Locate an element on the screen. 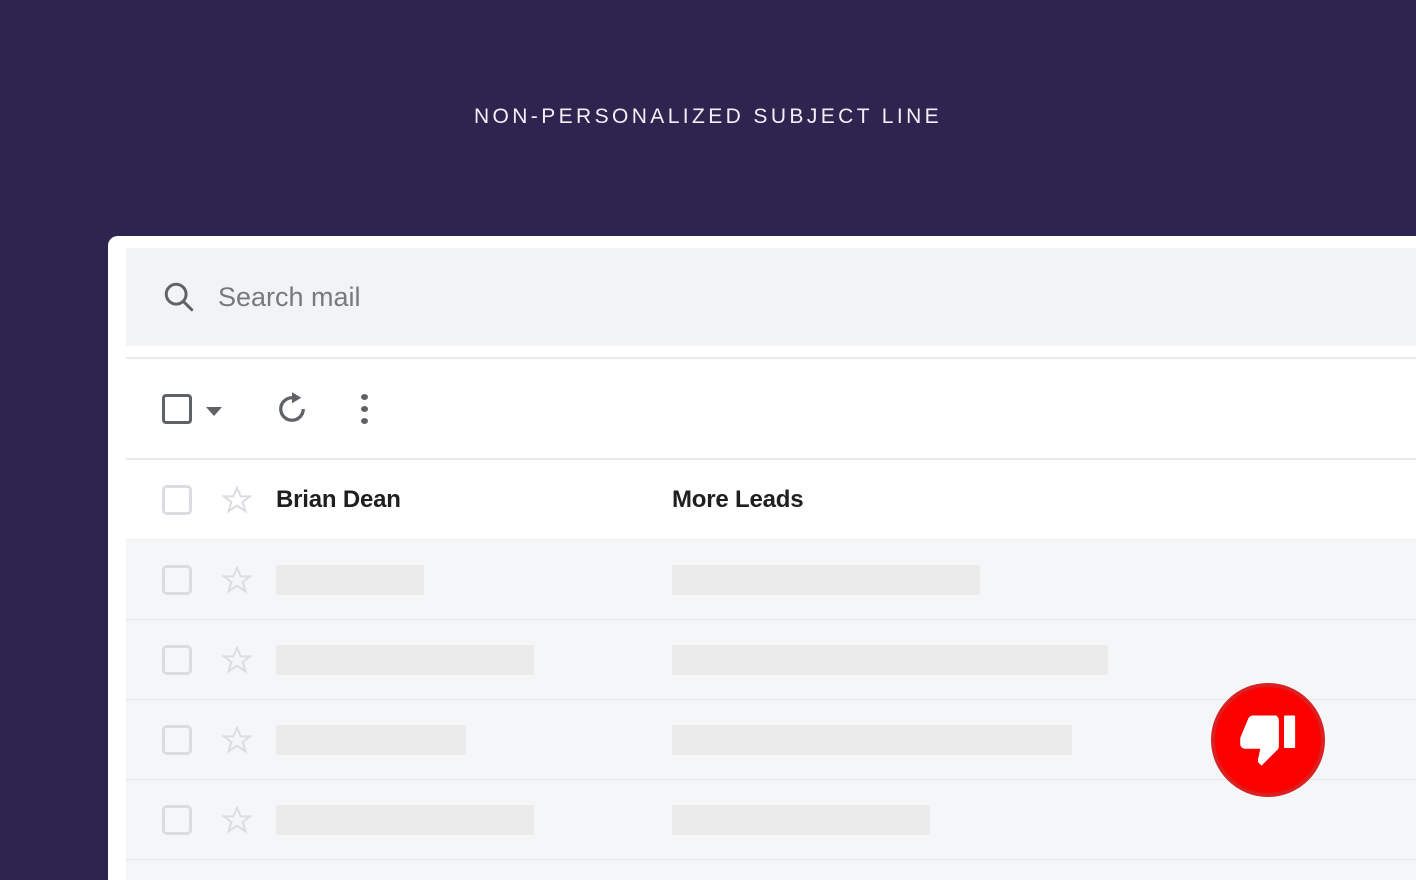 This screenshot has height=880, width=1416. mail-toolbar is located at coordinates (771, 408).